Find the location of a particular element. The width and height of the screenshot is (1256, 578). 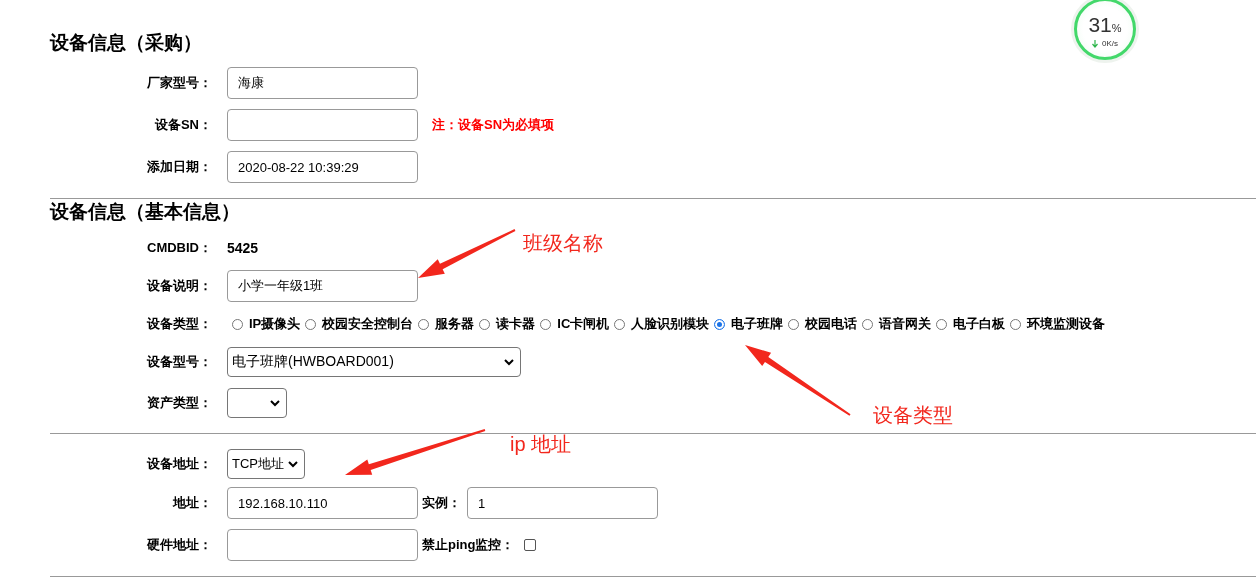

field-label: 设备型号： is located at coordinates (179, 362).